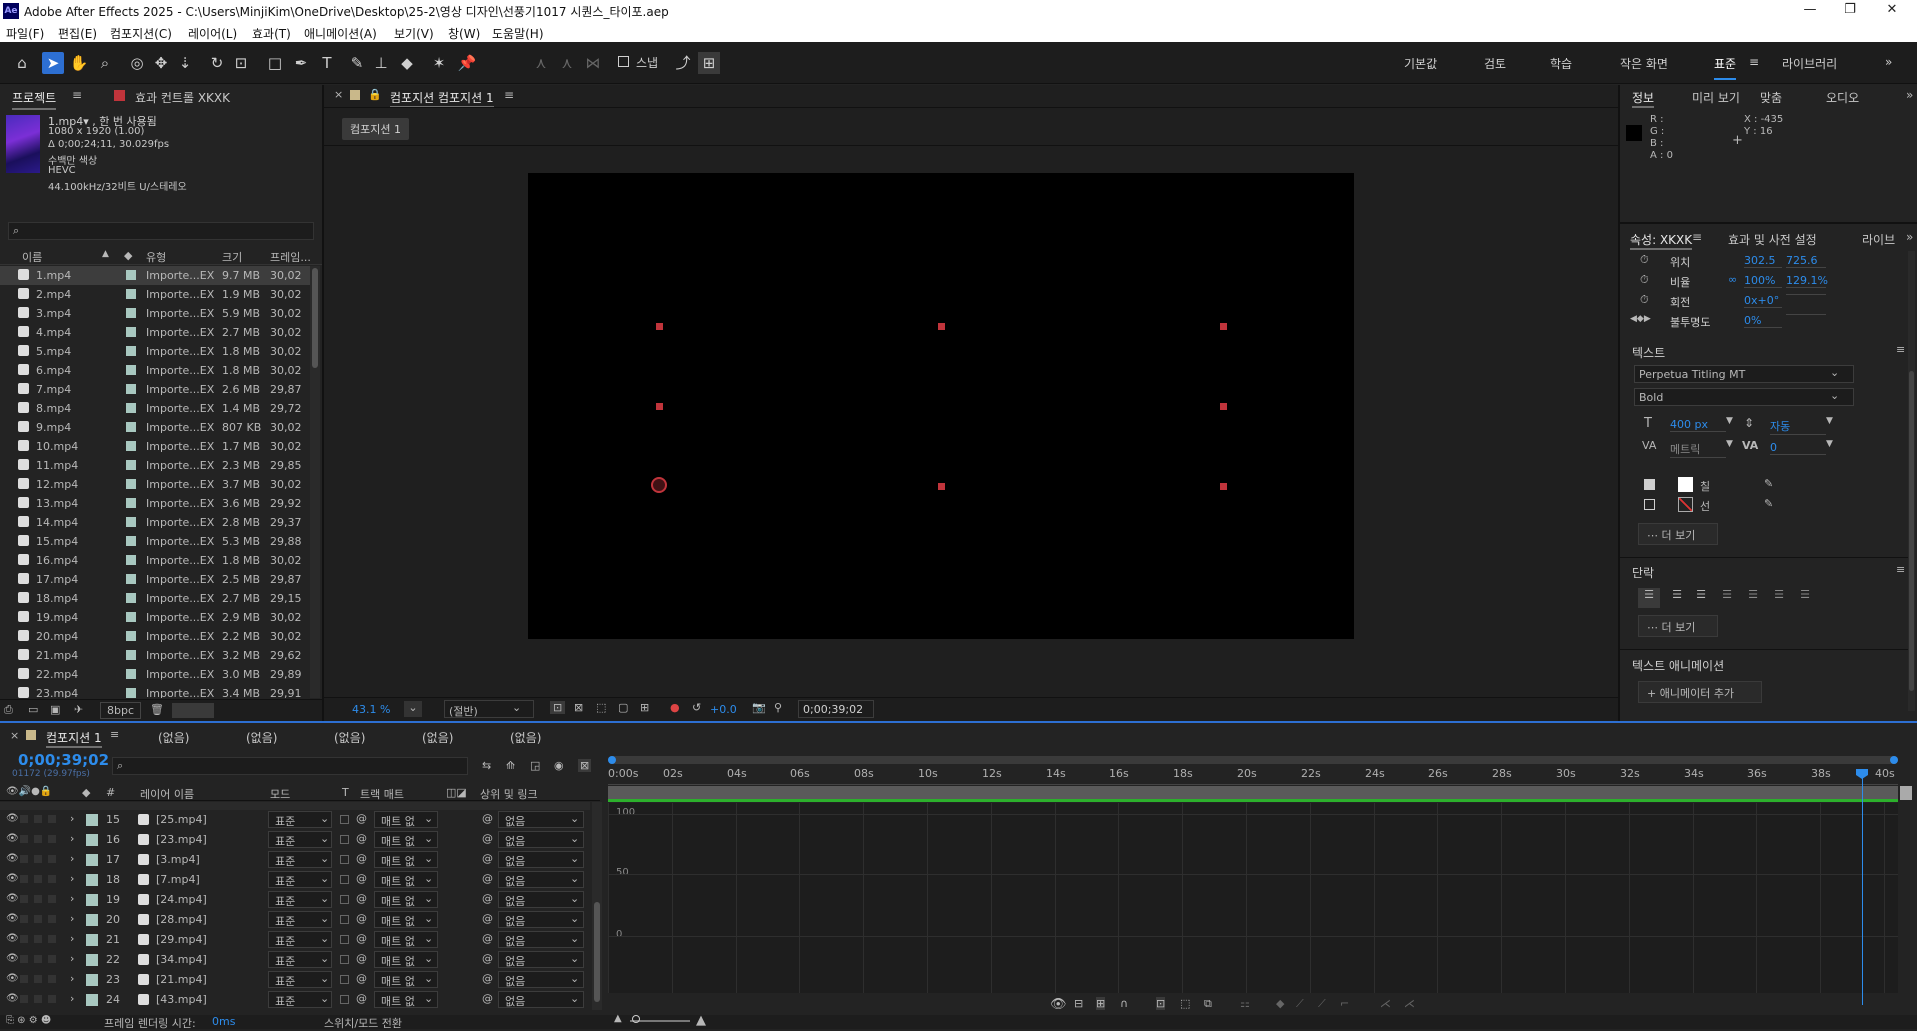  What do you see at coordinates (836, 709) in the screenshot?
I see `comp-timecode: 0;00;39;02` at bounding box center [836, 709].